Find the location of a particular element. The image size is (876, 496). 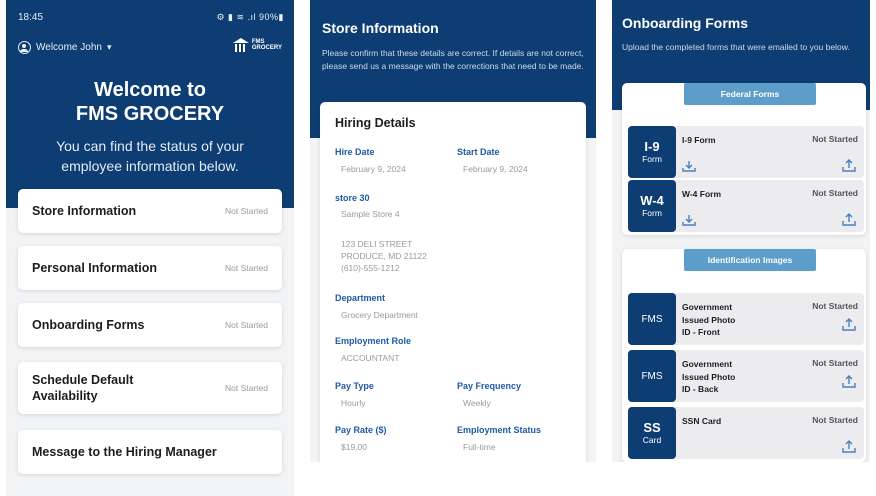

tile-sub: Card is located at coordinates (652, 440).